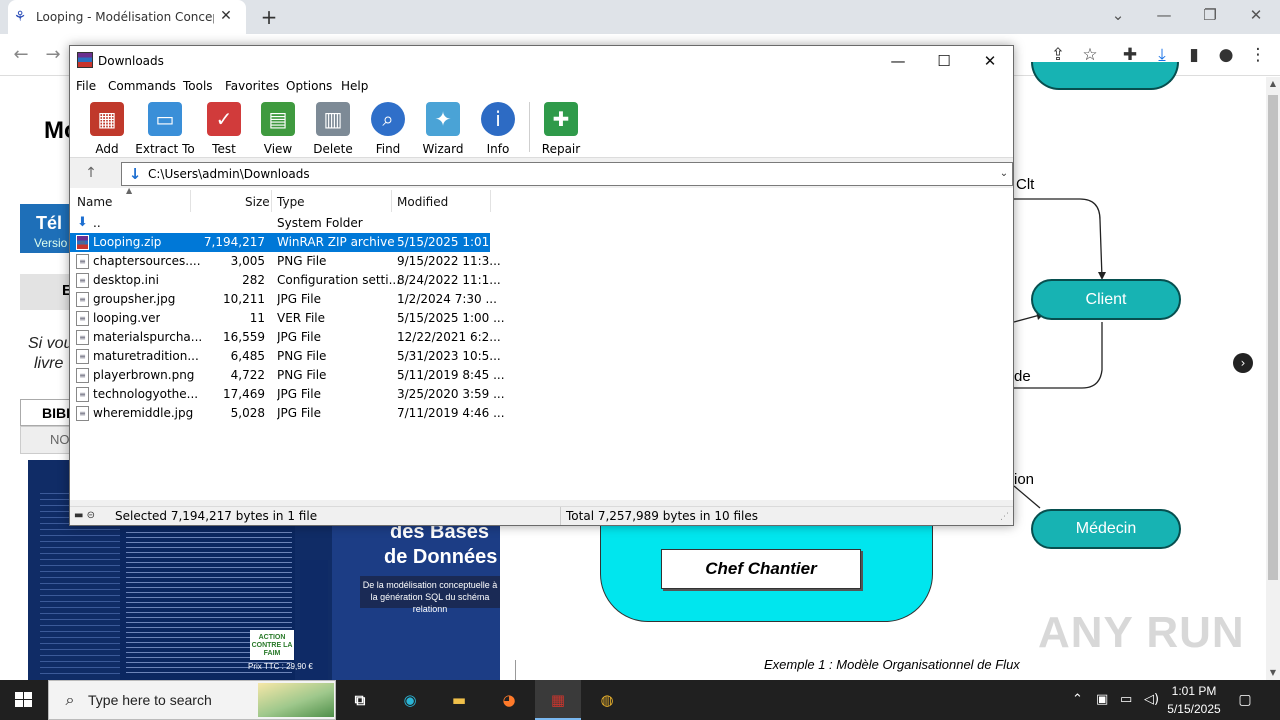  What do you see at coordinates (1273, 84) in the screenshot?
I see `scroll-up-arrow-icon: ▲` at bounding box center [1273, 84].